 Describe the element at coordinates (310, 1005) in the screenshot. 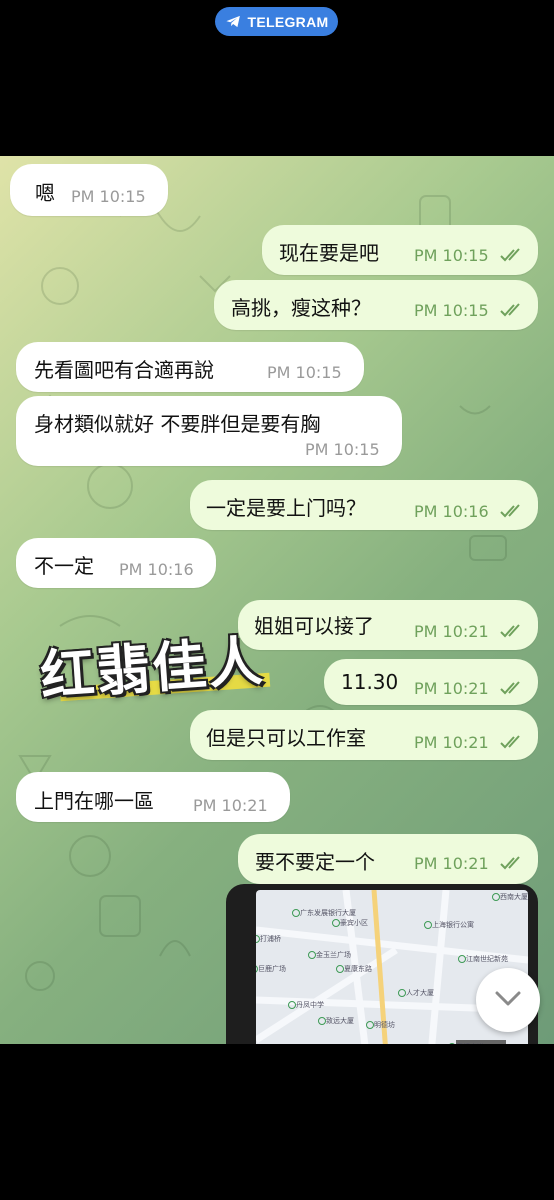

I see `map-label: 丹凤中学` at that location.